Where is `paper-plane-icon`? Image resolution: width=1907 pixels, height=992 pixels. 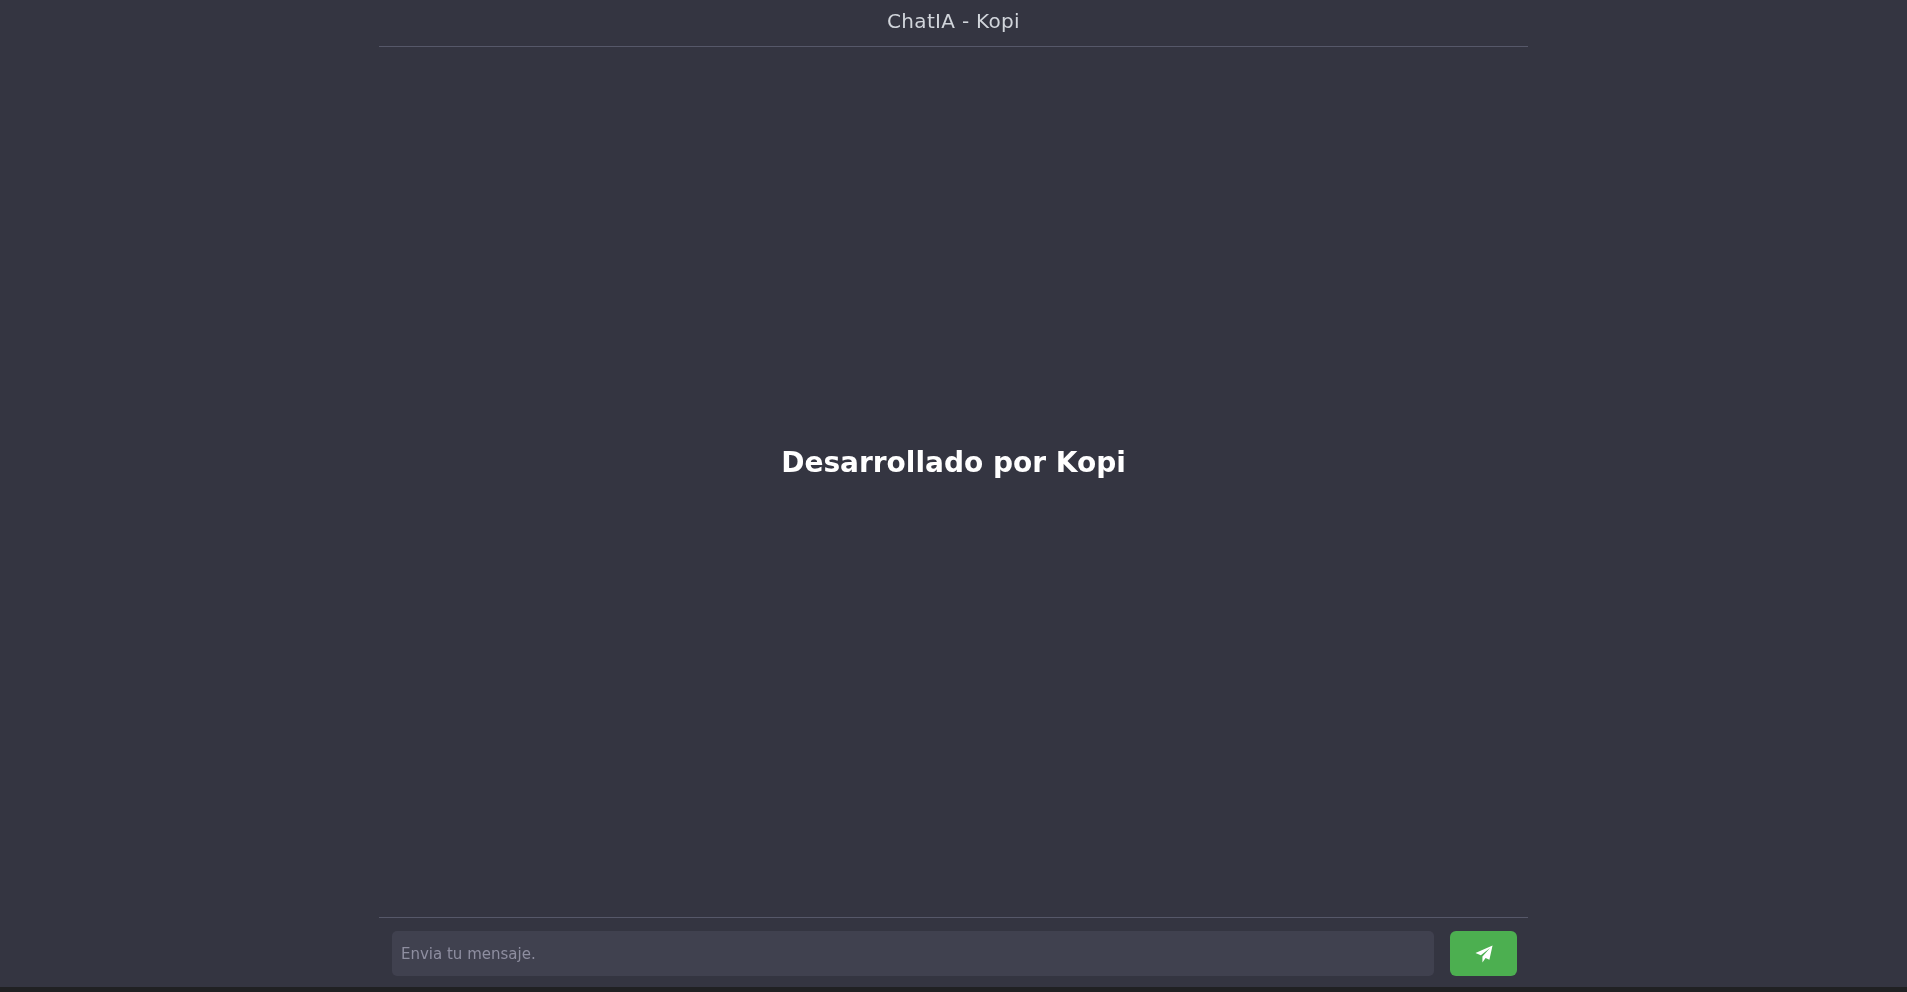 paper-plane-icon is located at coordinates (1483, 953).